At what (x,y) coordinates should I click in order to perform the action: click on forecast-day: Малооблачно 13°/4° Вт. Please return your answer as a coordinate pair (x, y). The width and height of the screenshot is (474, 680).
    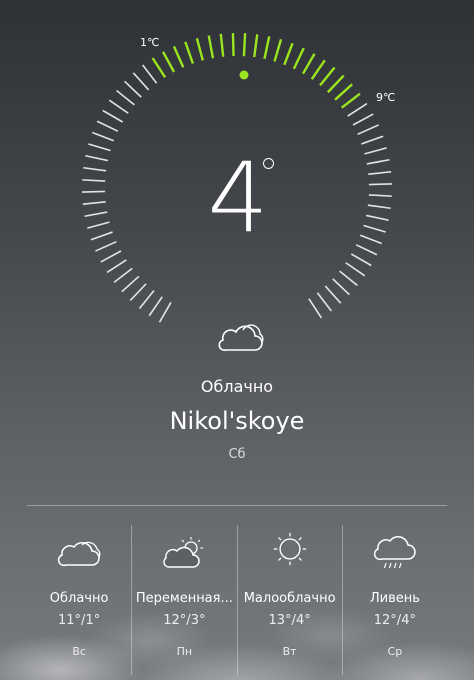
    Looking at the image, I should click on (289, 600).